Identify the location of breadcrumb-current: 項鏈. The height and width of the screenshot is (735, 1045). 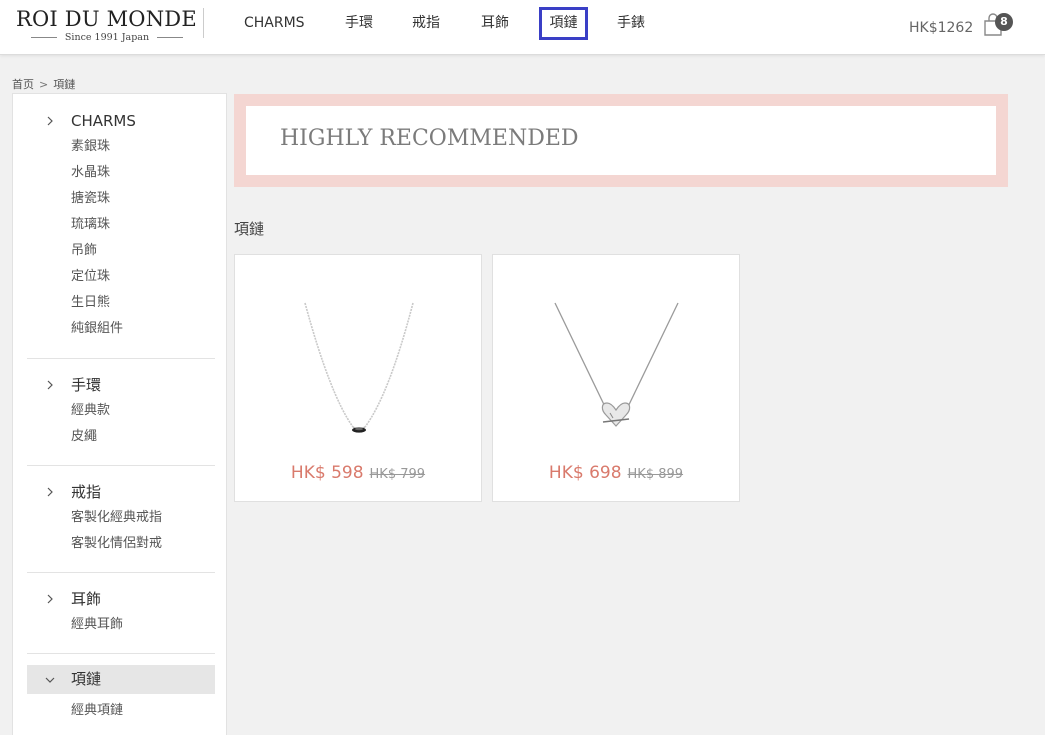
(64, 84).